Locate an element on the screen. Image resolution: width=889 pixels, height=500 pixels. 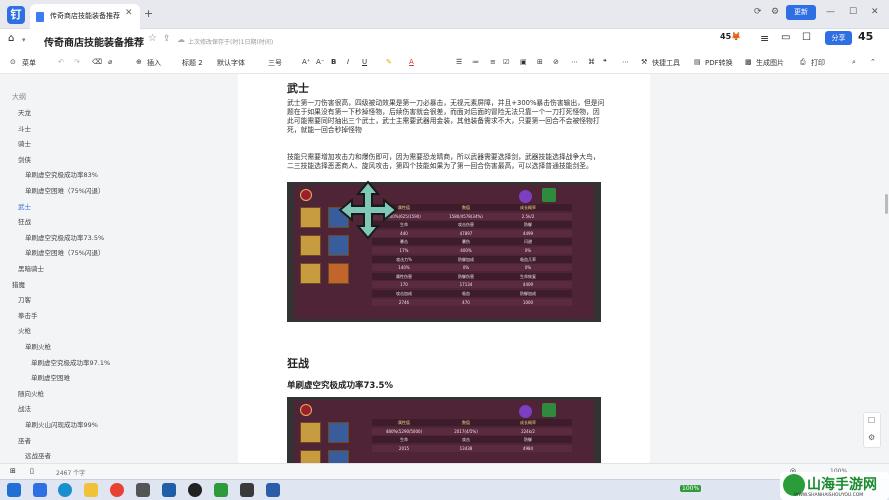
tab-close-icon: ✕ is located at coordinates (129, 13).